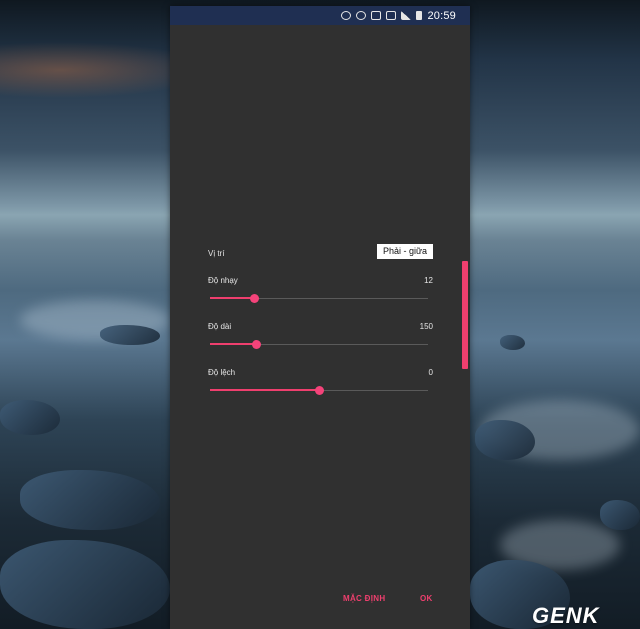 Image resolution: width=640 pixels, height=629 pixels. What do you see at coordinates (391, 15) in the screenshot?
I see `sim-signal-icon` at bounding box center [391, 15].